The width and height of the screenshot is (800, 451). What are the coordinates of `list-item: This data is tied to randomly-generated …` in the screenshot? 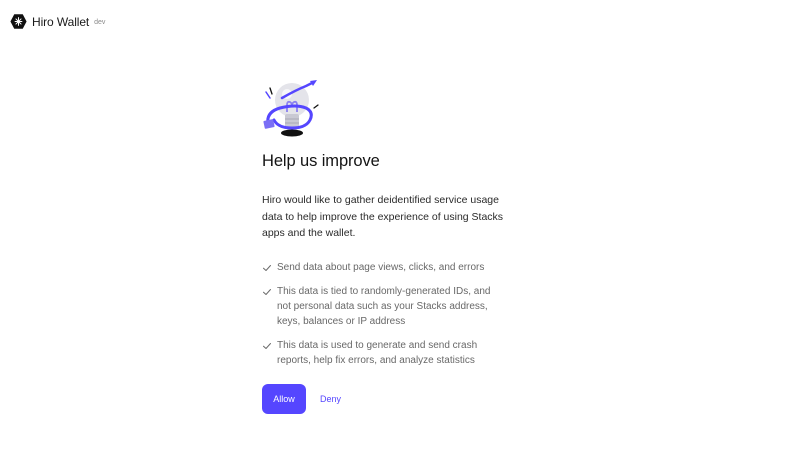 It's located at (387, 306).